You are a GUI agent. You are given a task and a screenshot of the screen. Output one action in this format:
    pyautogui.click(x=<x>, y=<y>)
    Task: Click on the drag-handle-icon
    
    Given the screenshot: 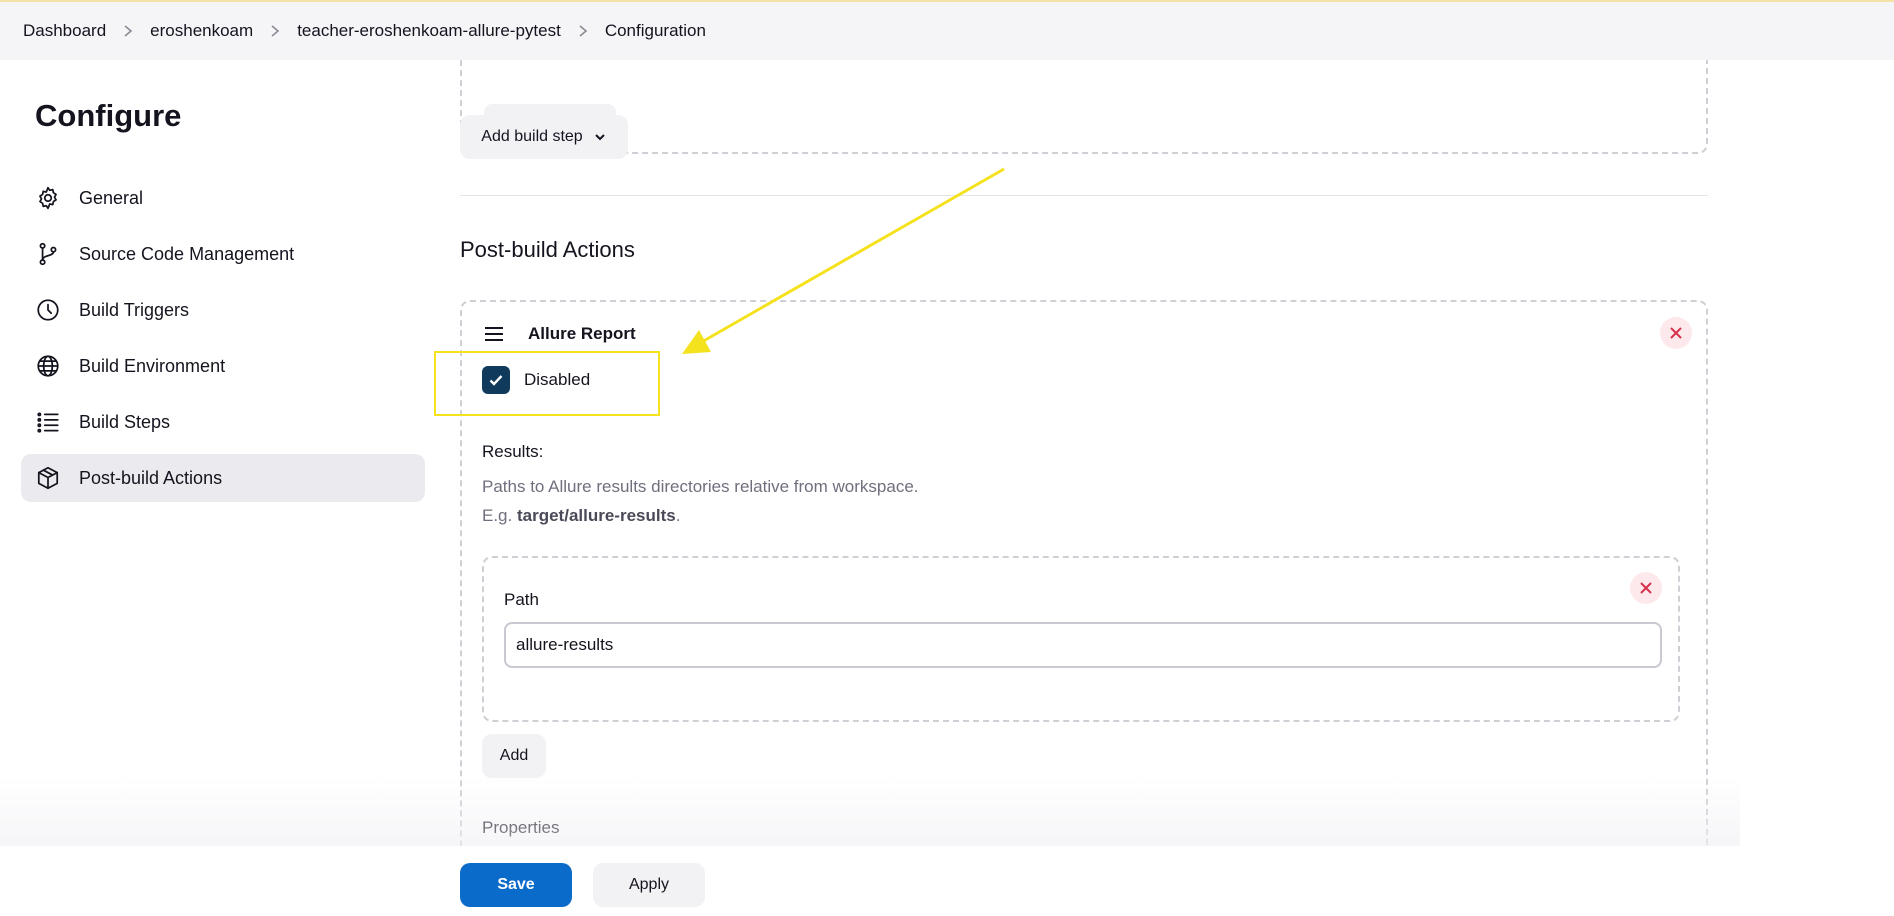 What is the action you would take?
    pyautogui.click(x=494, y=334)
    